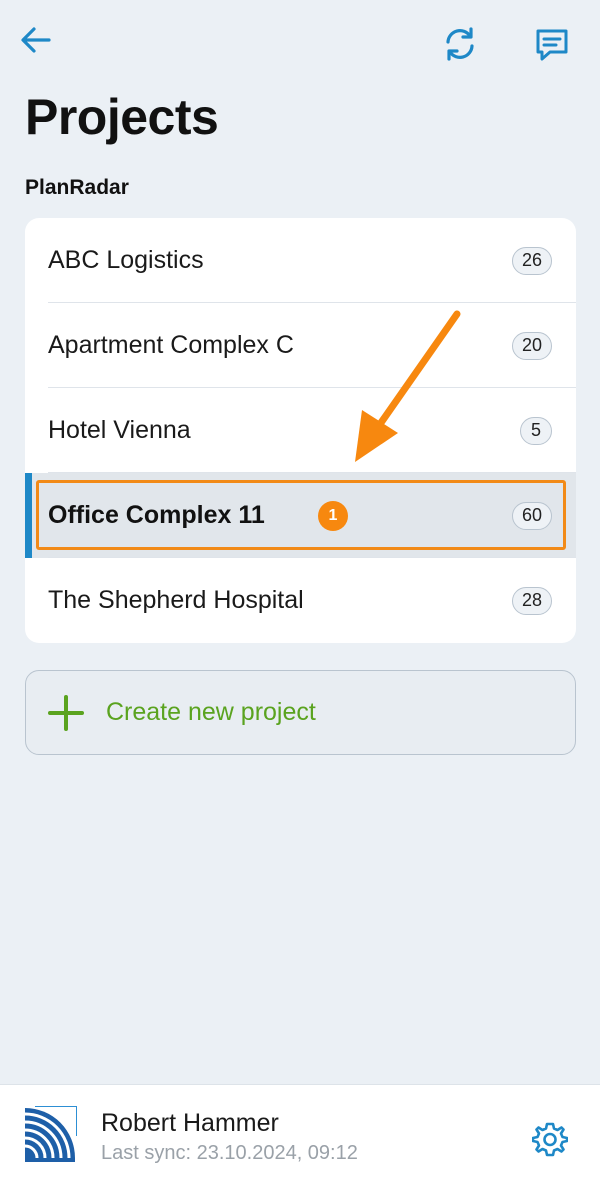  Describe the element at coordinates (190, 1123) in the screenshot. I see `user-name: Robert Hammer` at that location.